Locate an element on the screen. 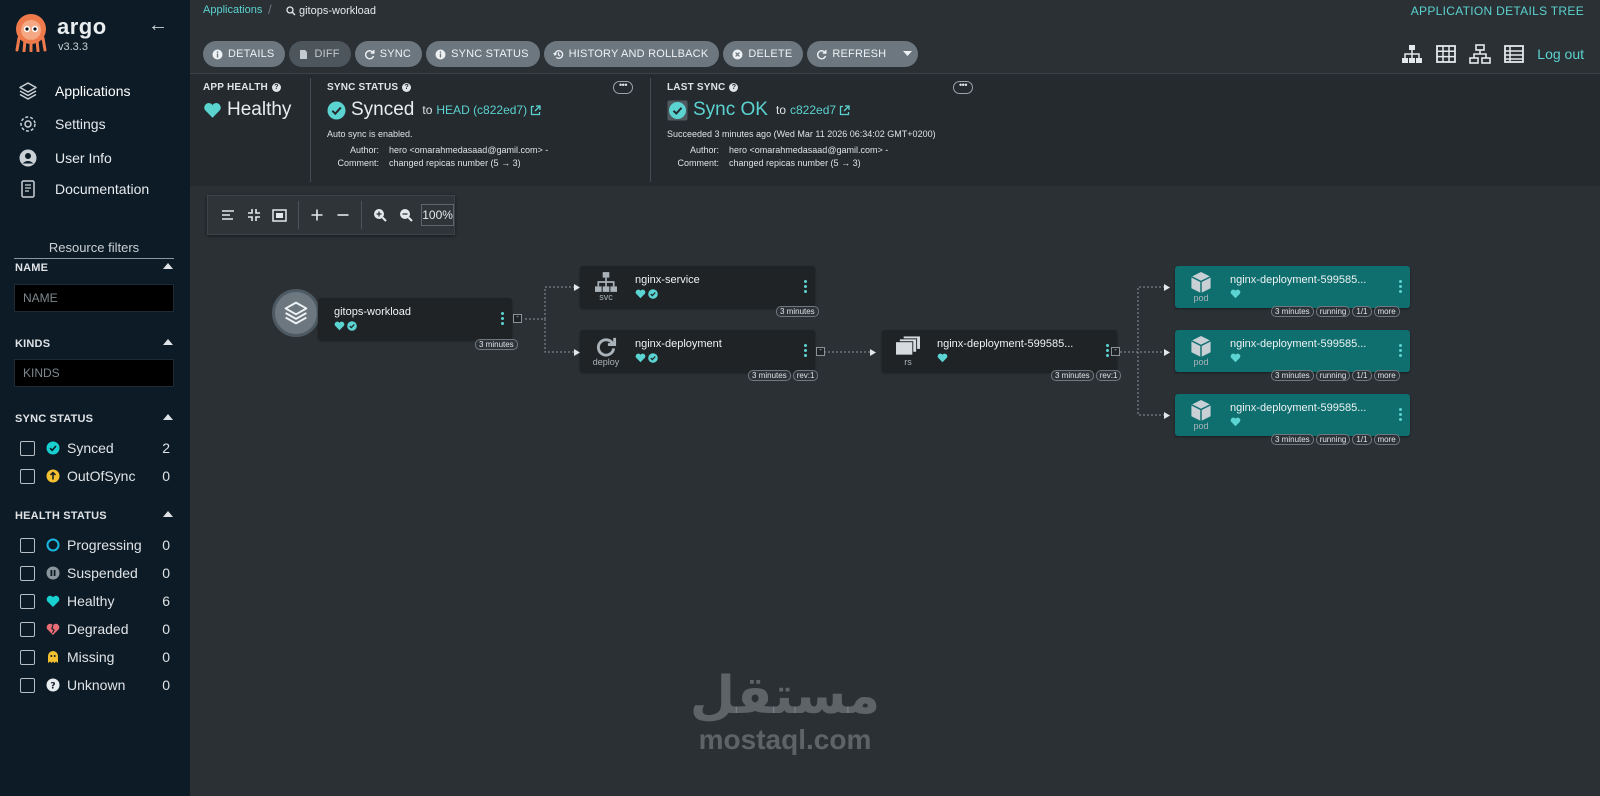 The height and width of the screenshot is (796, 1600). cube-icon is located at coordinates (1201, 410).